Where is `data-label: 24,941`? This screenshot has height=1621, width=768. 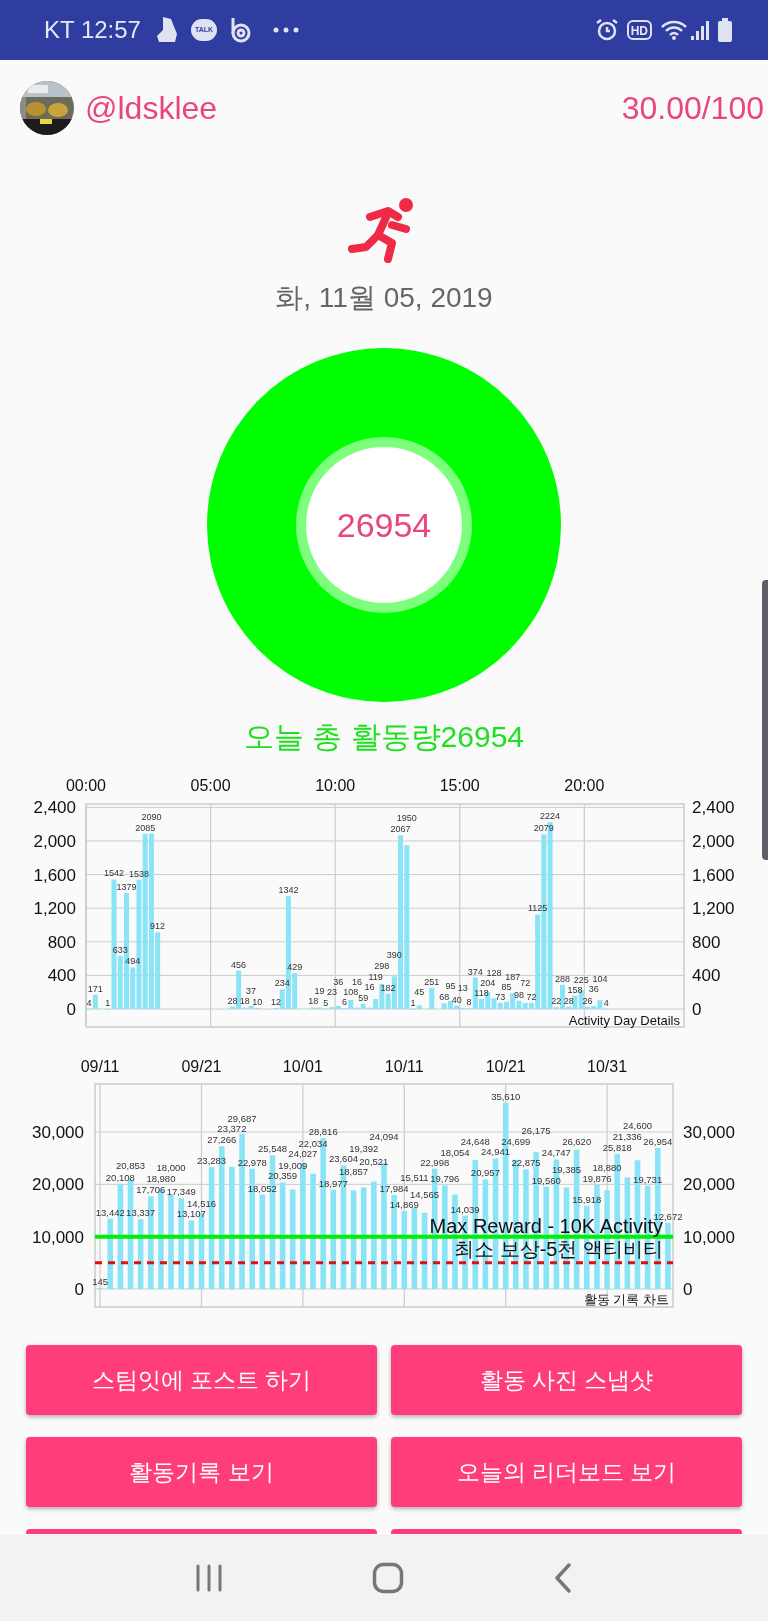
data-label: 24,941 is located at coordinates (496, 1152).